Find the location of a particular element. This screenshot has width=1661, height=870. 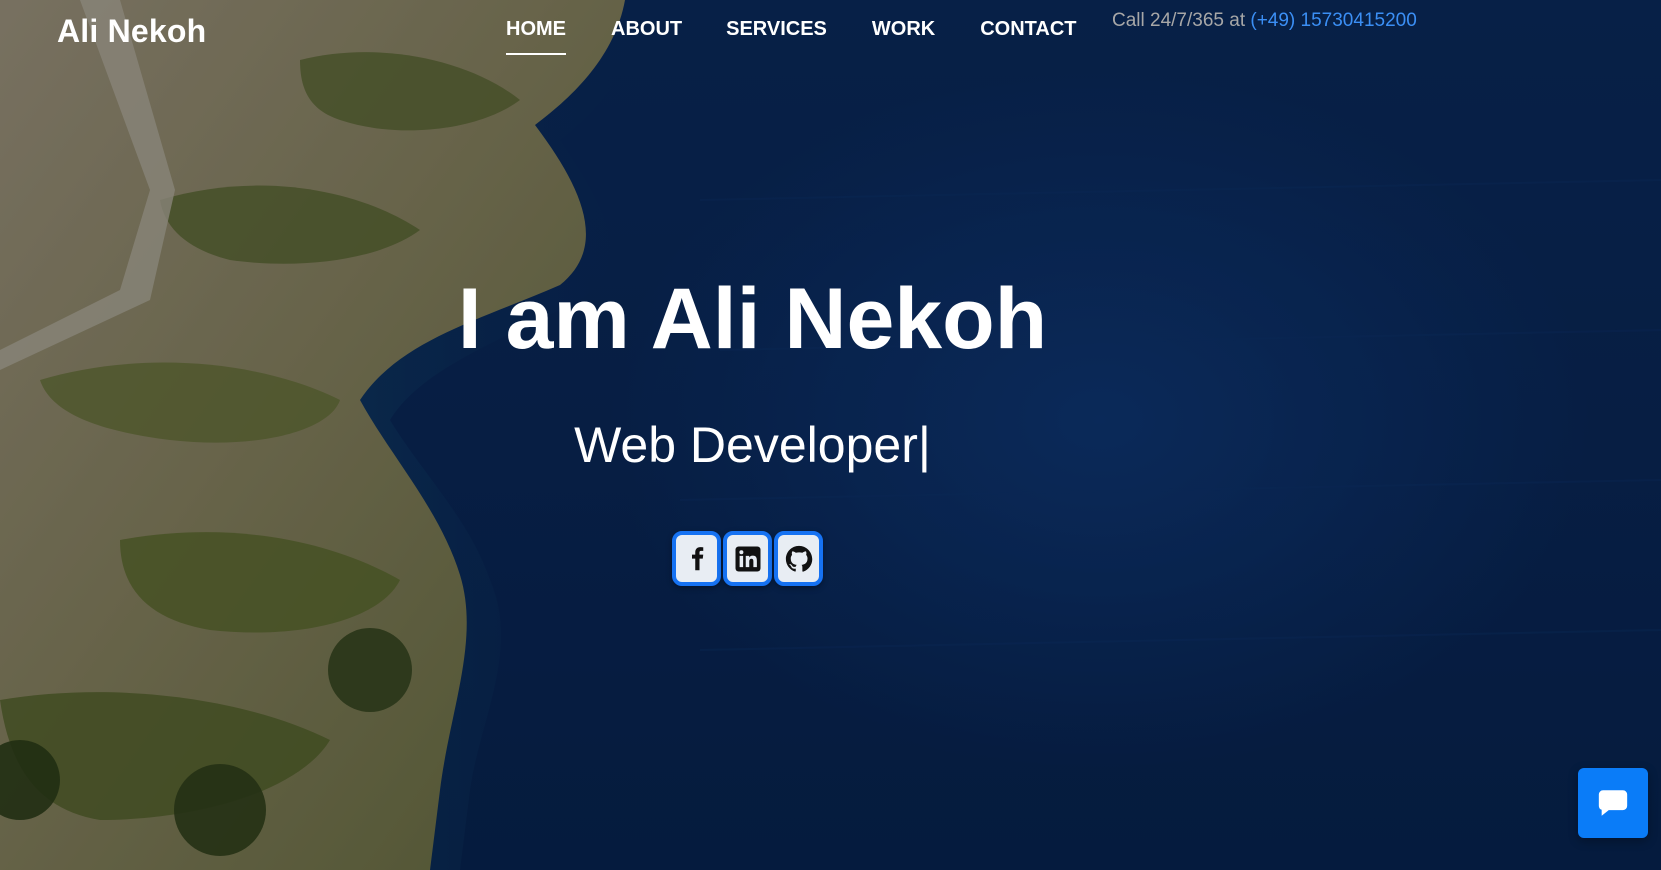

hero-subtitle: Web Developer| is located at coordinates (752, 445).